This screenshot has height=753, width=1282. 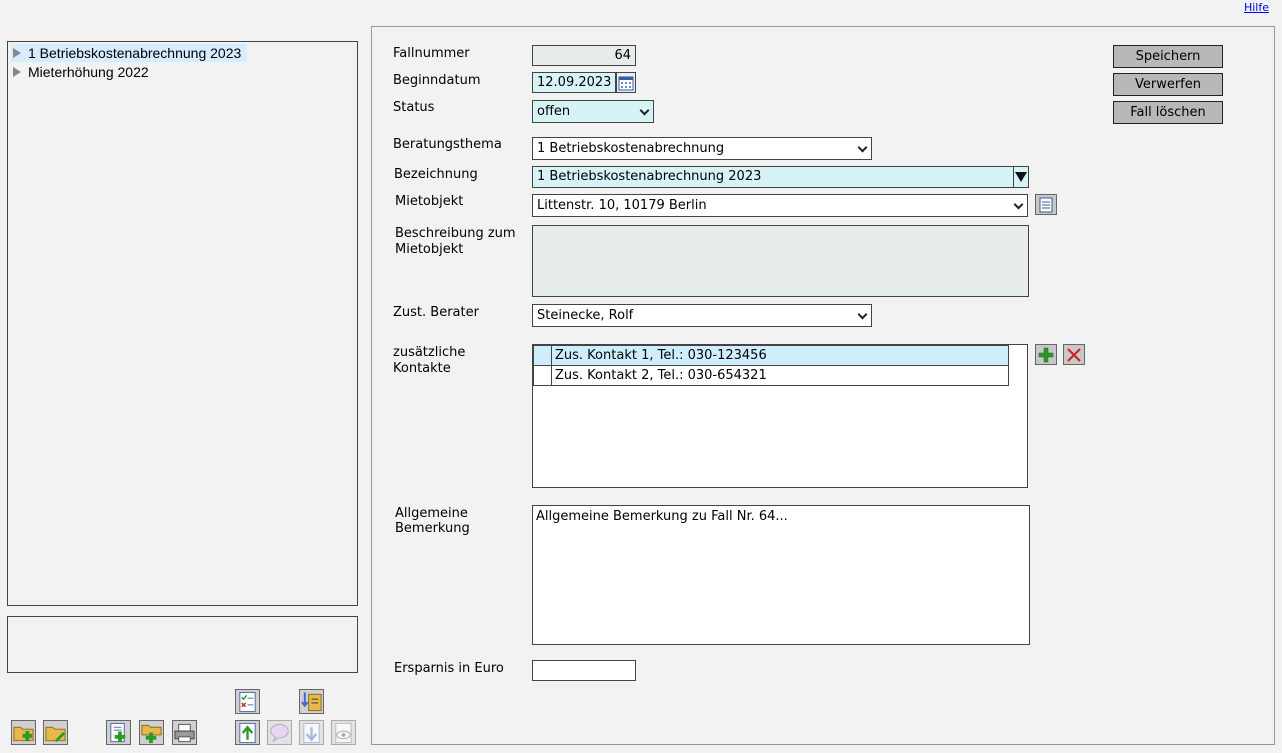 I want to click on comment-button, so click(x=279, y=732).